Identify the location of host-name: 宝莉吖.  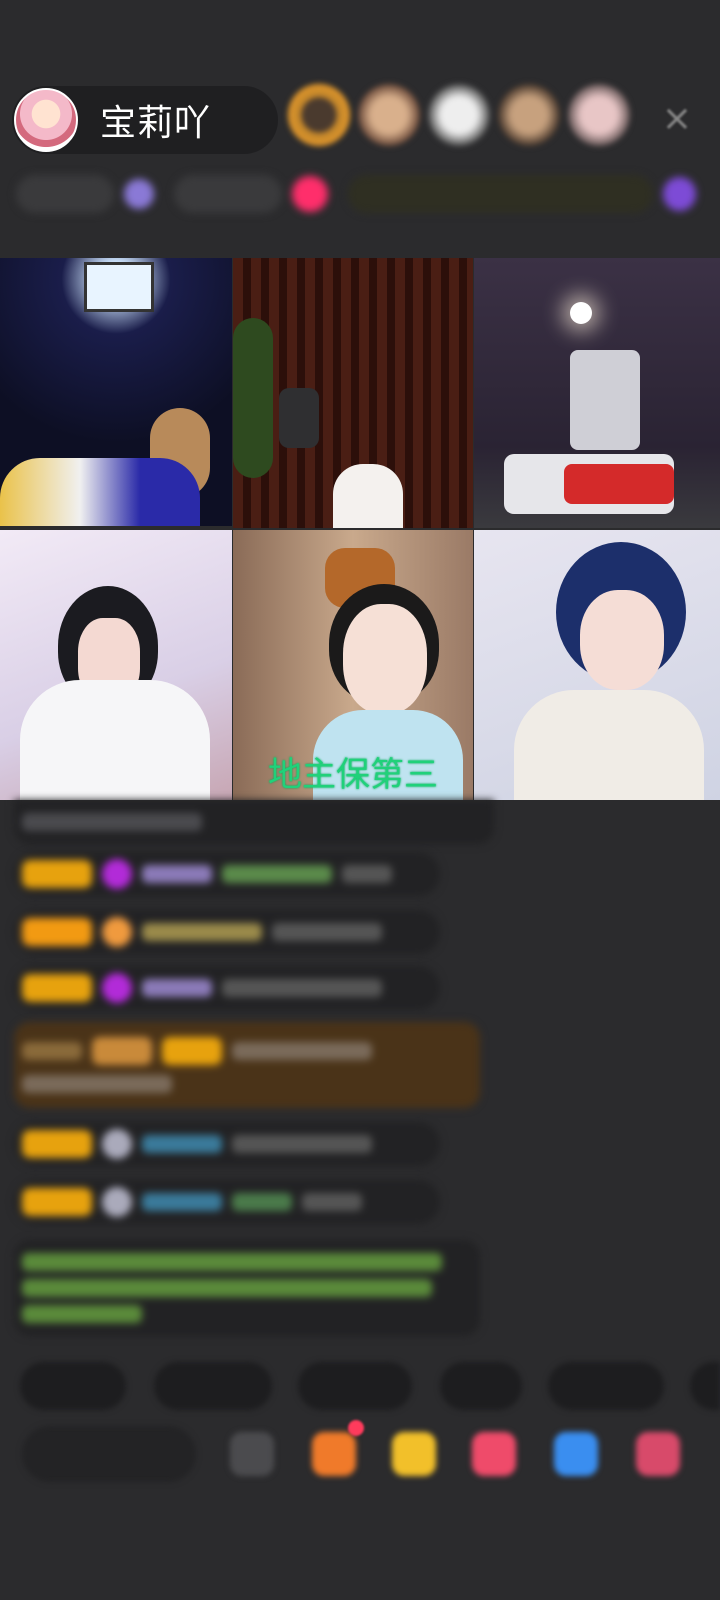
(156, 123).